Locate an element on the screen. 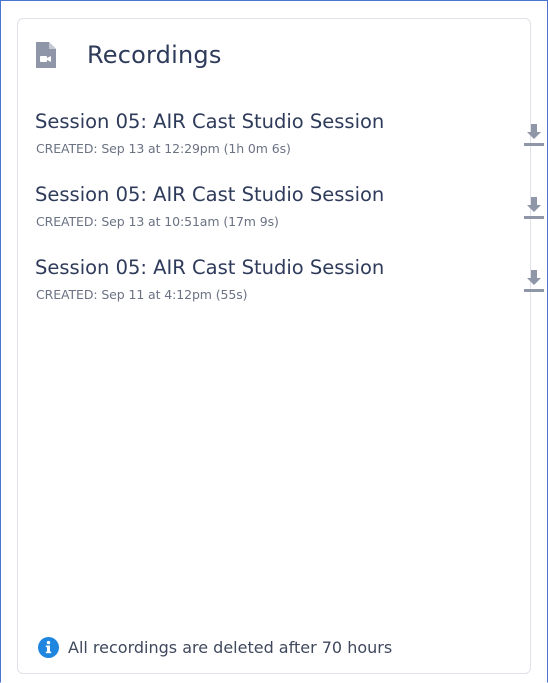  recording-created: CREATED: Sep 13 at 12:29pm (1h 0m 6s) is located at coordinates (163, 148).